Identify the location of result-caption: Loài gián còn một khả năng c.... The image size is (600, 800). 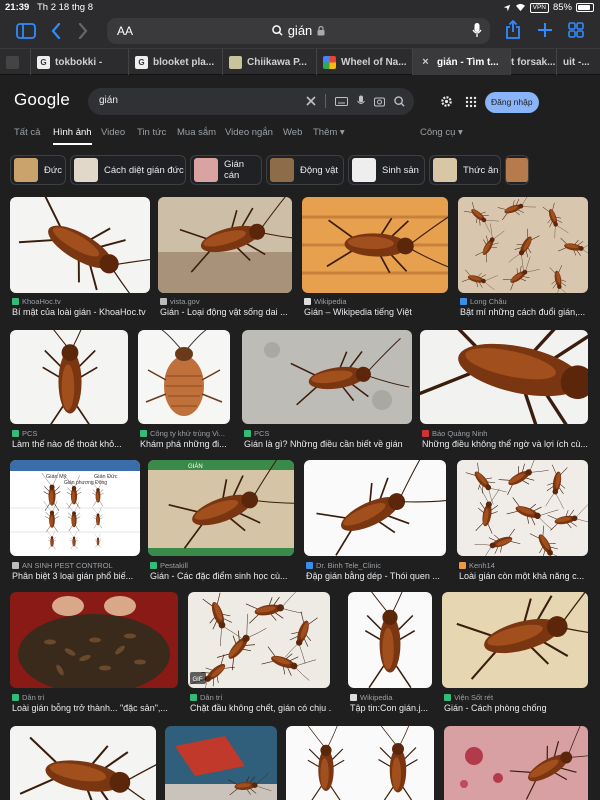
(524, 576).